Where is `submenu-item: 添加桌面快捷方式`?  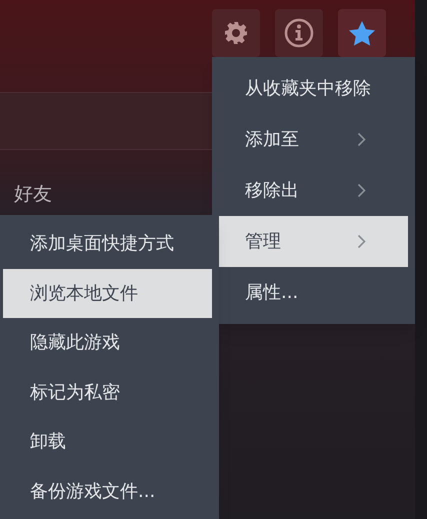
submenu-item: 添加桌面快捷方式 is located at coordinates (107, 243).